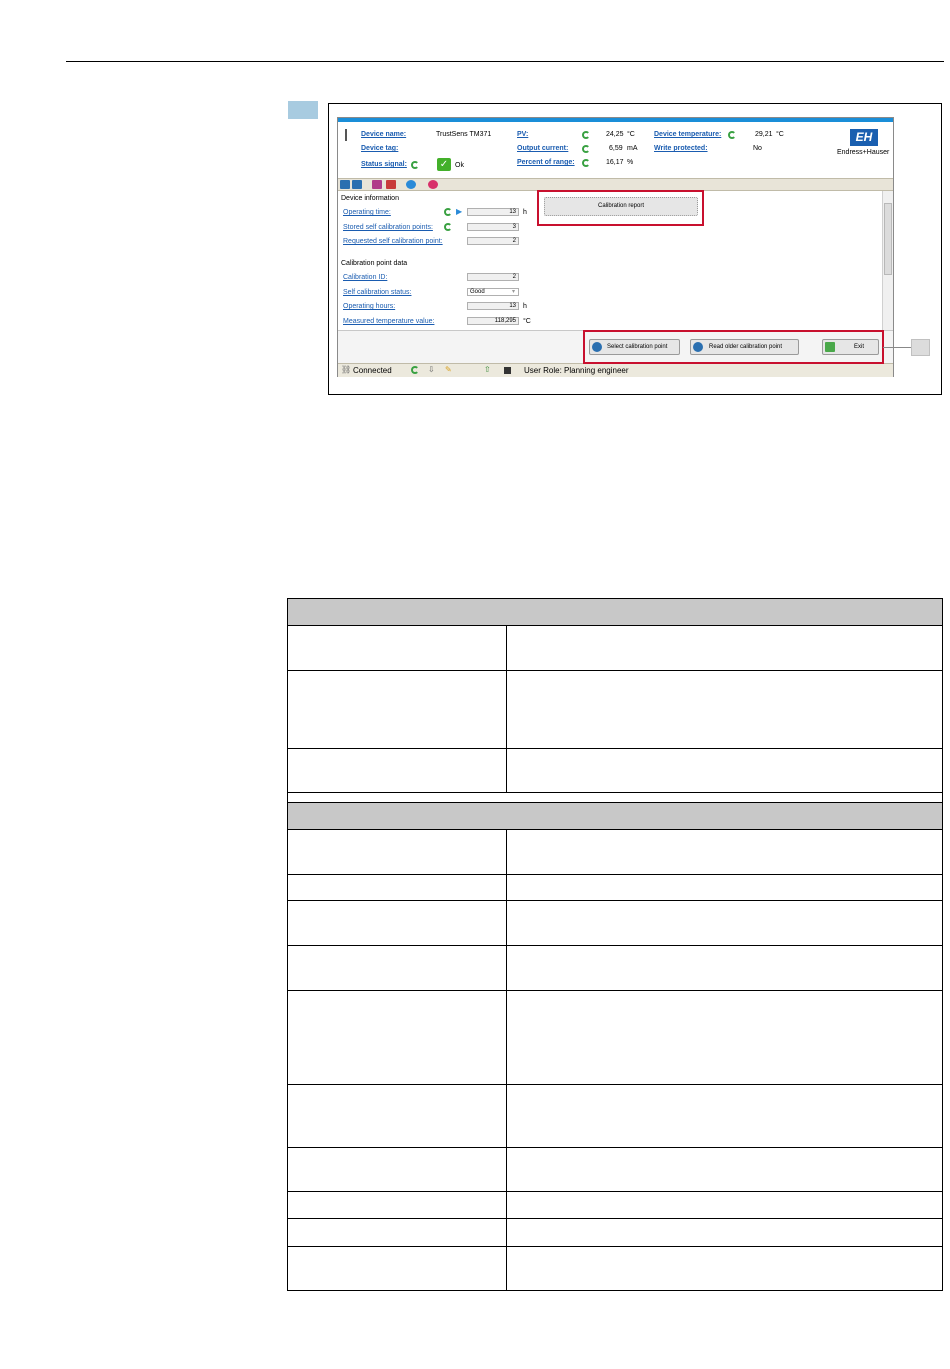 The image size is (950, 1369). I want to click on device-name-value: TrustSens TM371, so click(464, 134).